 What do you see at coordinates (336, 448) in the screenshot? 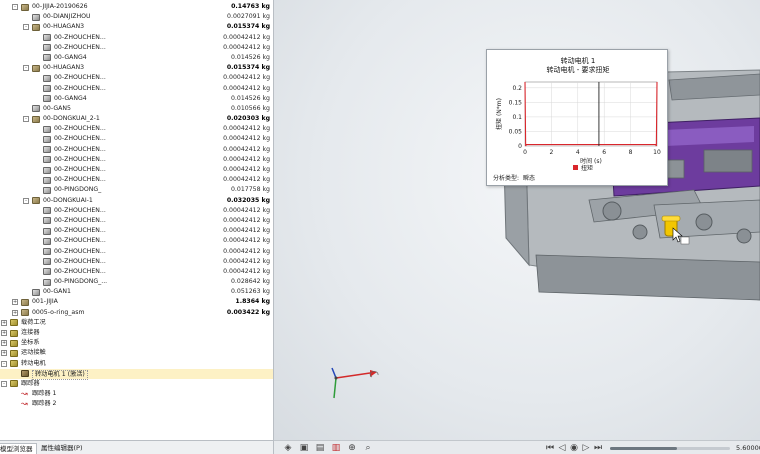
I see `section-cut-icon: ▥` at bounding box center [336, 448].